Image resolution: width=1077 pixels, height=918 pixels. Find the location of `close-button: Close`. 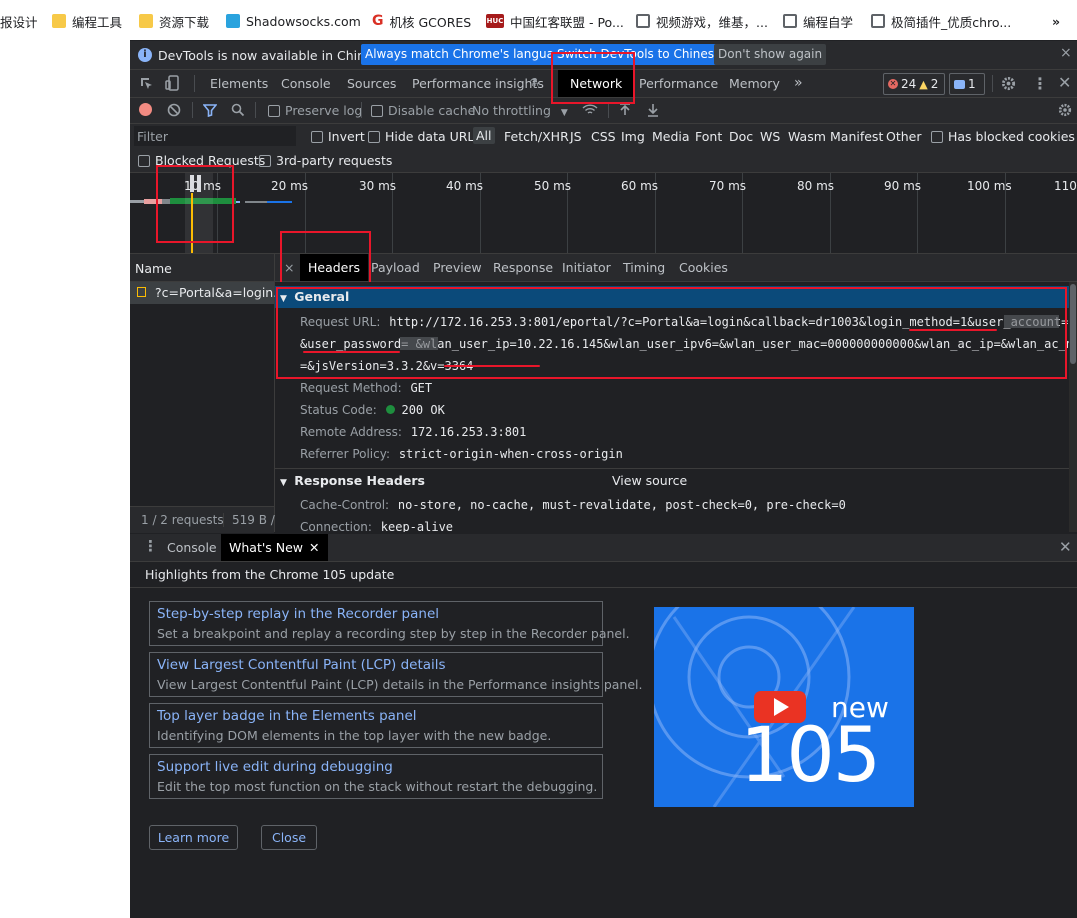

close-button: Close is located at coordinates (289, 837).